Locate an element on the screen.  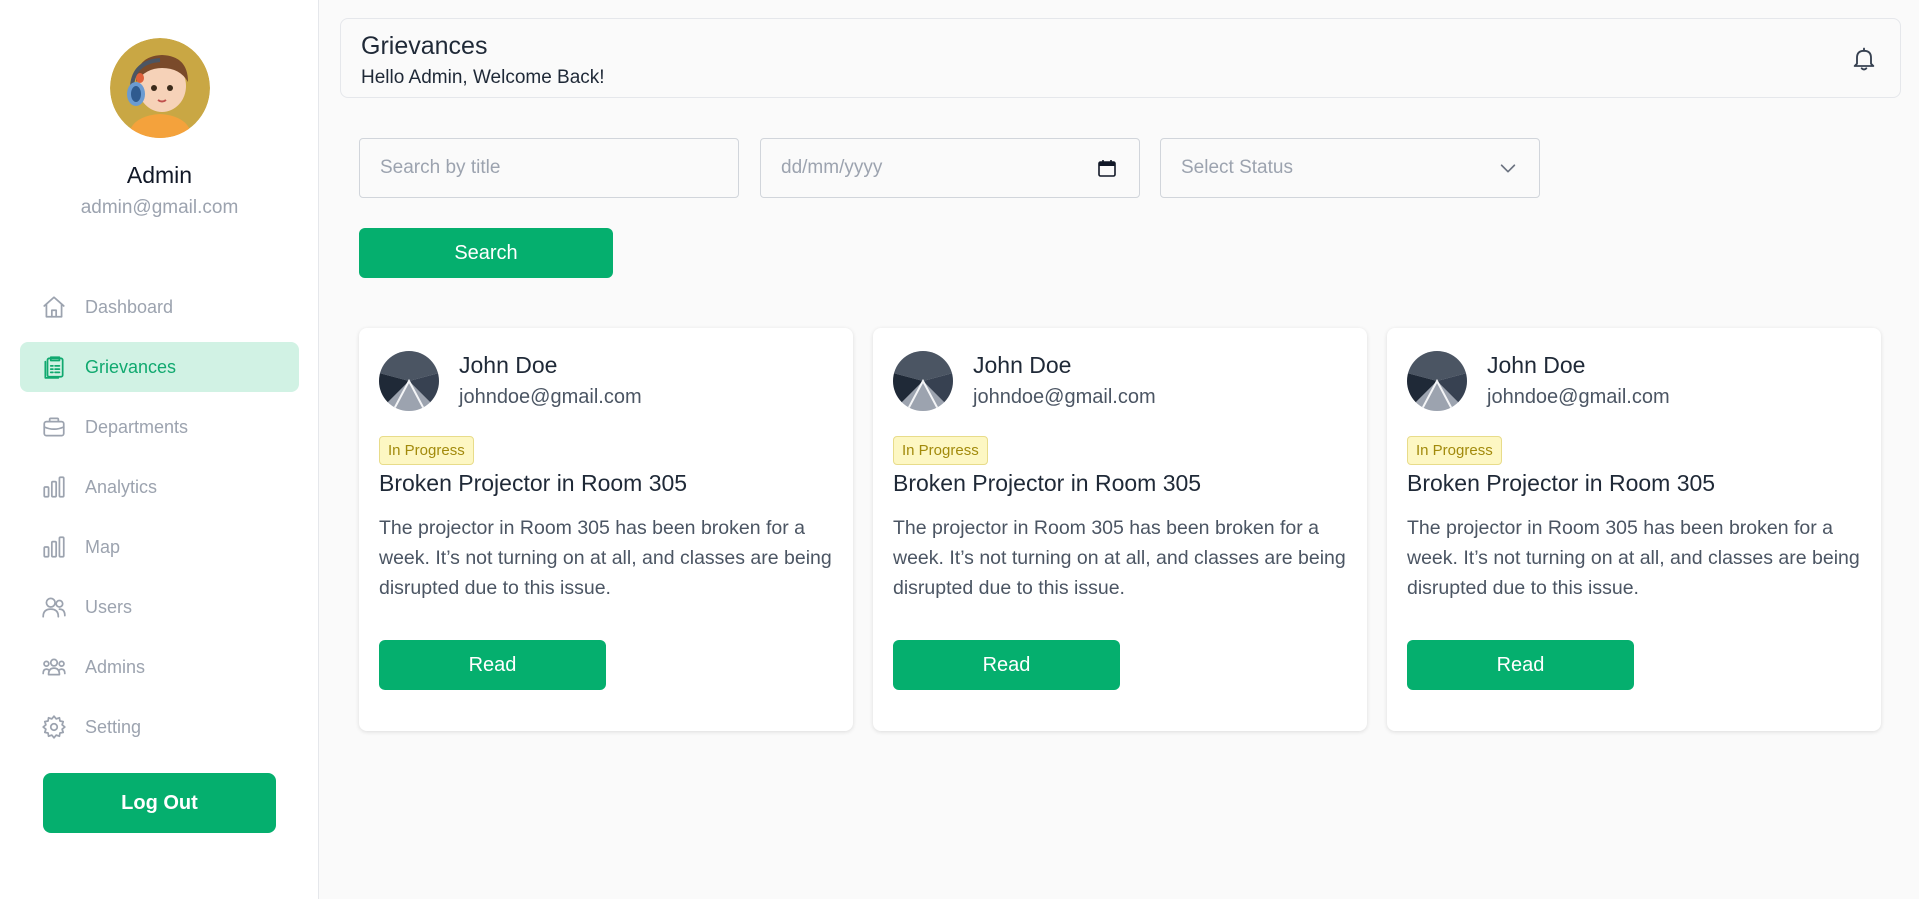
search-button: Search is located at coordinates (486, 253).